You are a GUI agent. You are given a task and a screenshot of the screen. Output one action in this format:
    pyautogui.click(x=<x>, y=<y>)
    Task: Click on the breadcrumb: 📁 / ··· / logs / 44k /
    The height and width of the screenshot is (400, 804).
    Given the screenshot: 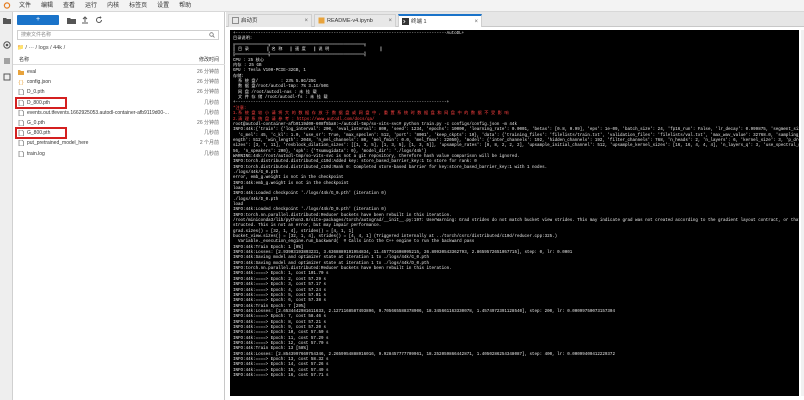 What is the action you would take?
    pyautogui.click(x=41, y=48)
    